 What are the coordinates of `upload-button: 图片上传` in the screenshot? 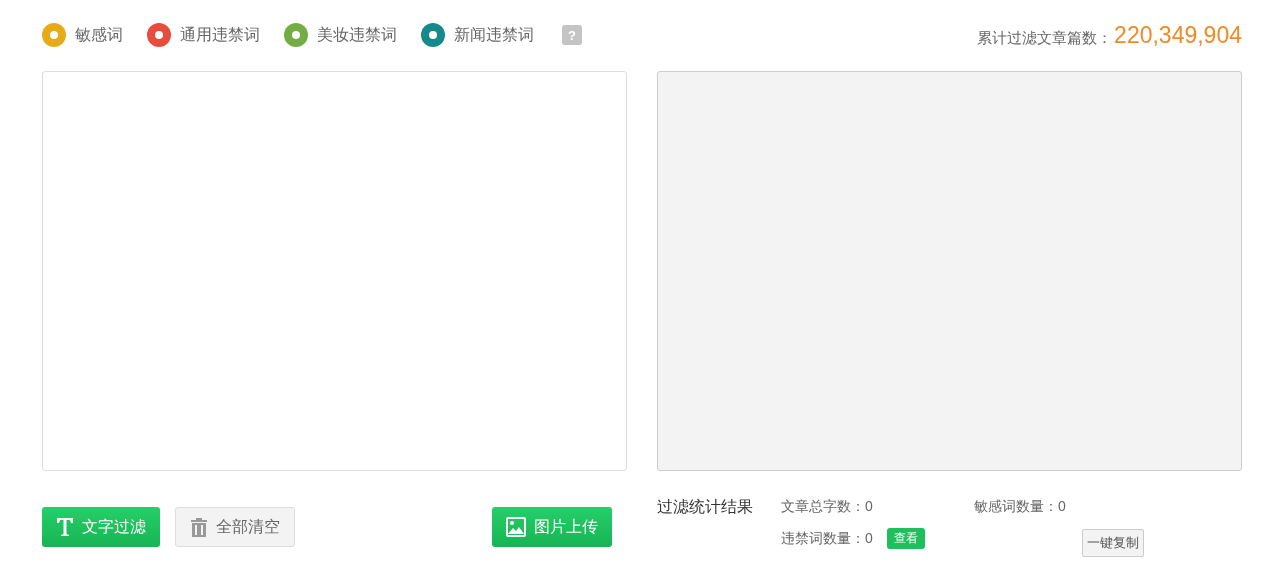 It's located at (552, 527).